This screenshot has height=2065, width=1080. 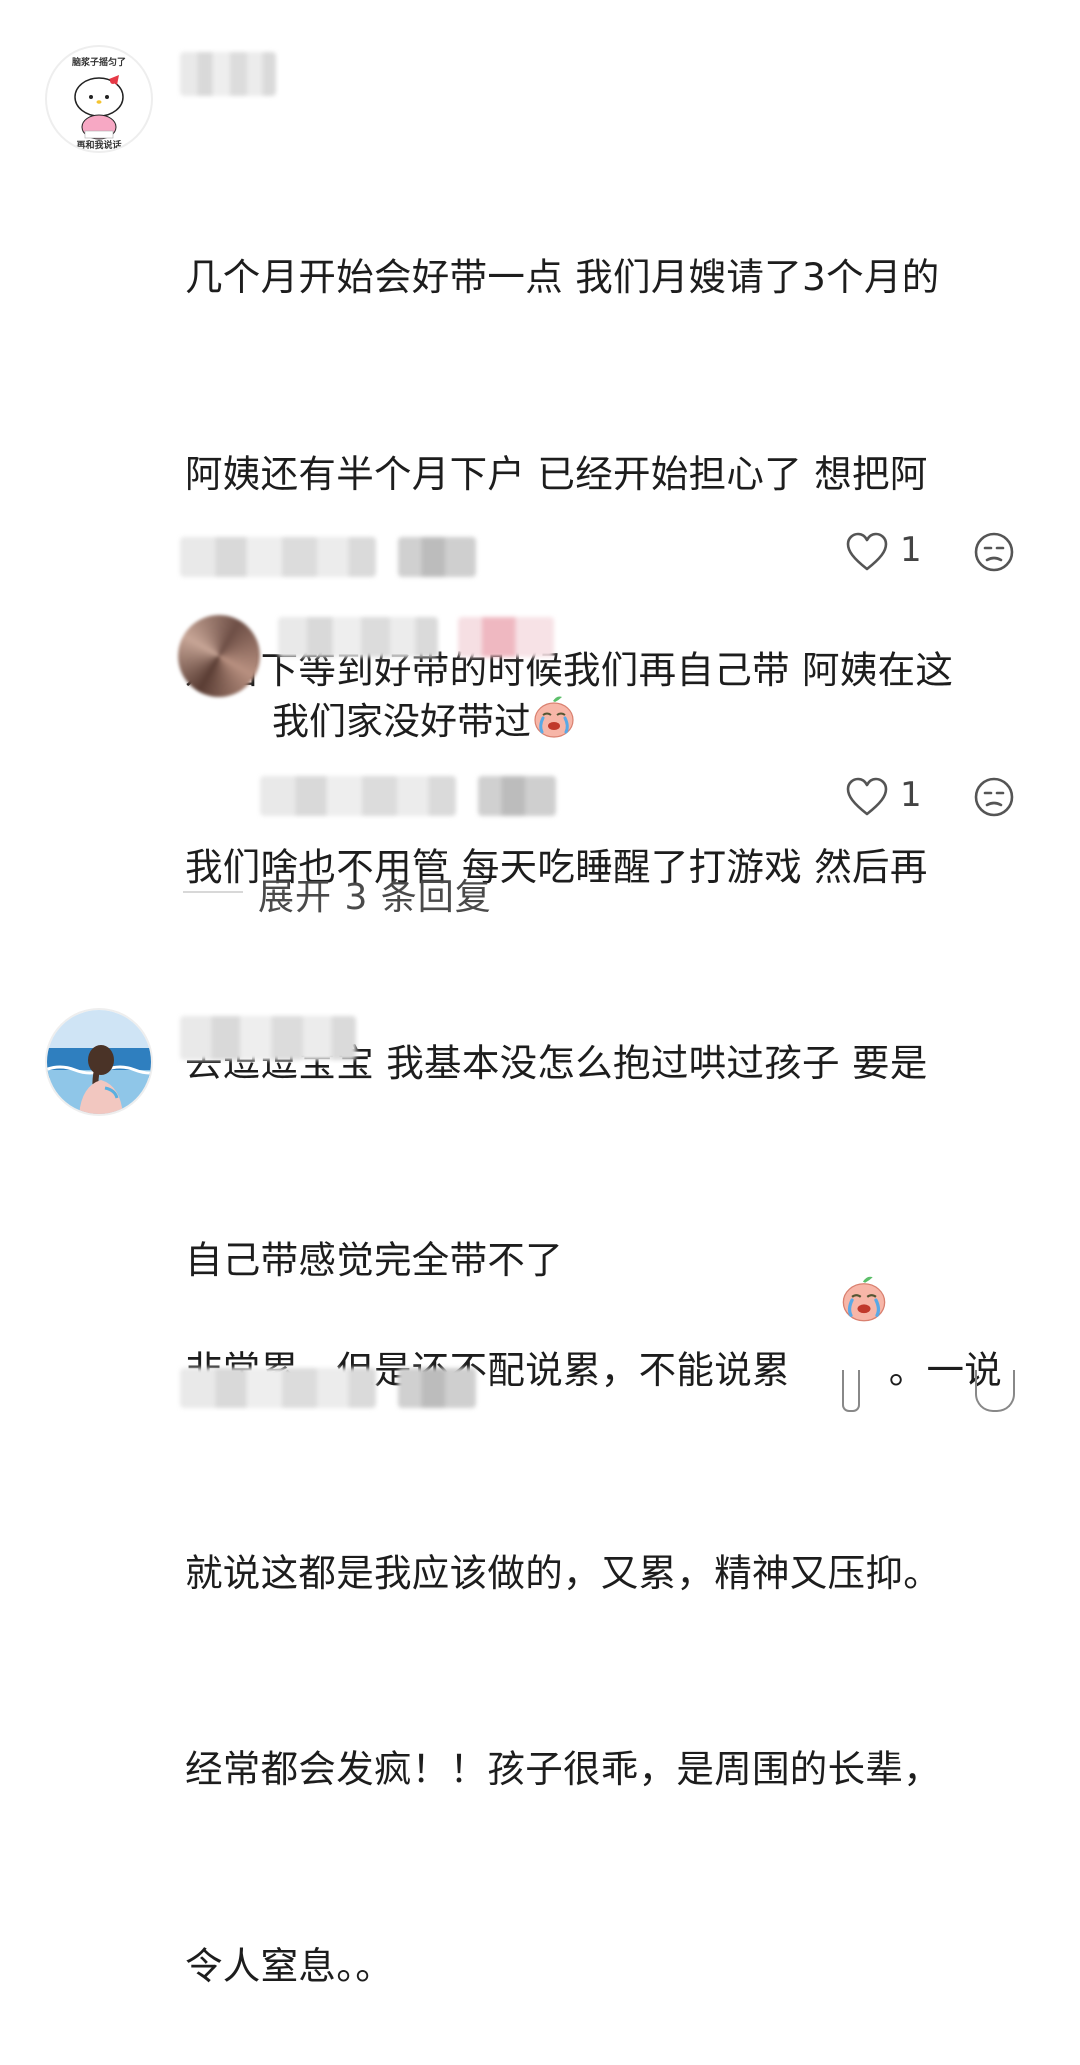 I want to click on avatar, so click(x=99, y=1062).